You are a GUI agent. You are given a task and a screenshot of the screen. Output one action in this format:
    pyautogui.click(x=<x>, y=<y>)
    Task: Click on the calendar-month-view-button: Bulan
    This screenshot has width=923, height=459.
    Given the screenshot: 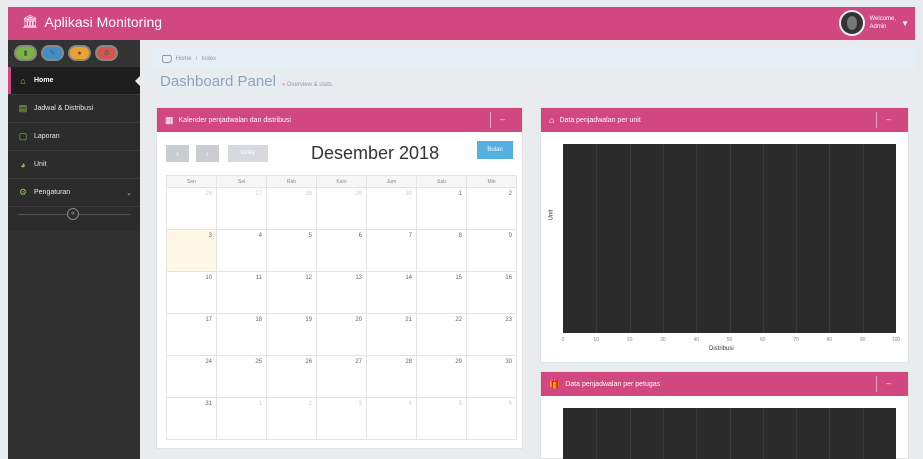 What is the action you would take?
    pyautogui.click(x=495, y=150)
    